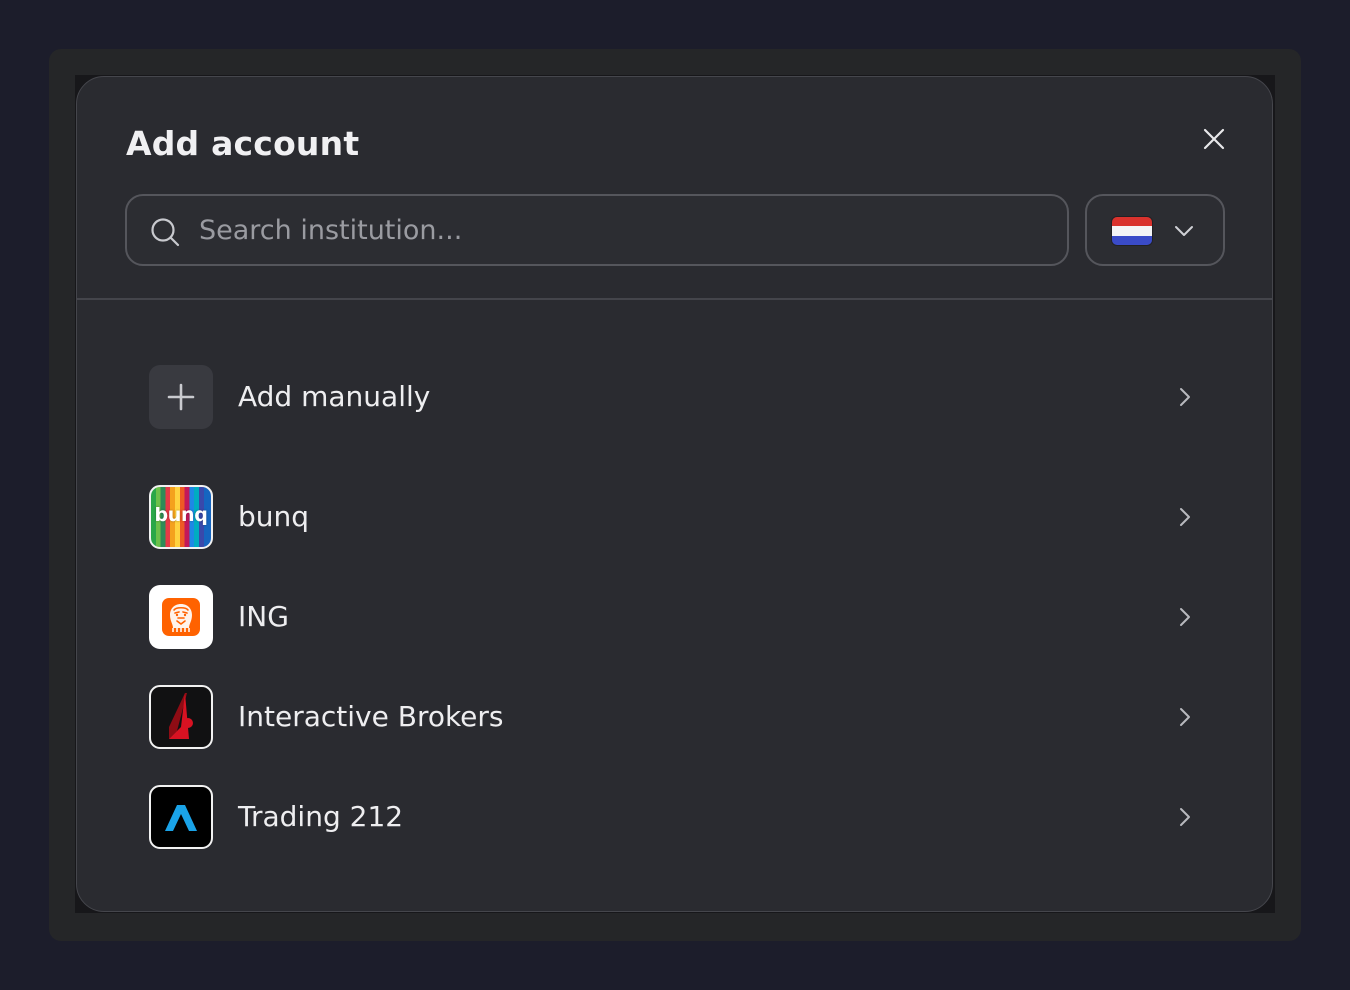 The image size is (1350, 990). I want to click on chevron-down-icon, so click(1184, 231).